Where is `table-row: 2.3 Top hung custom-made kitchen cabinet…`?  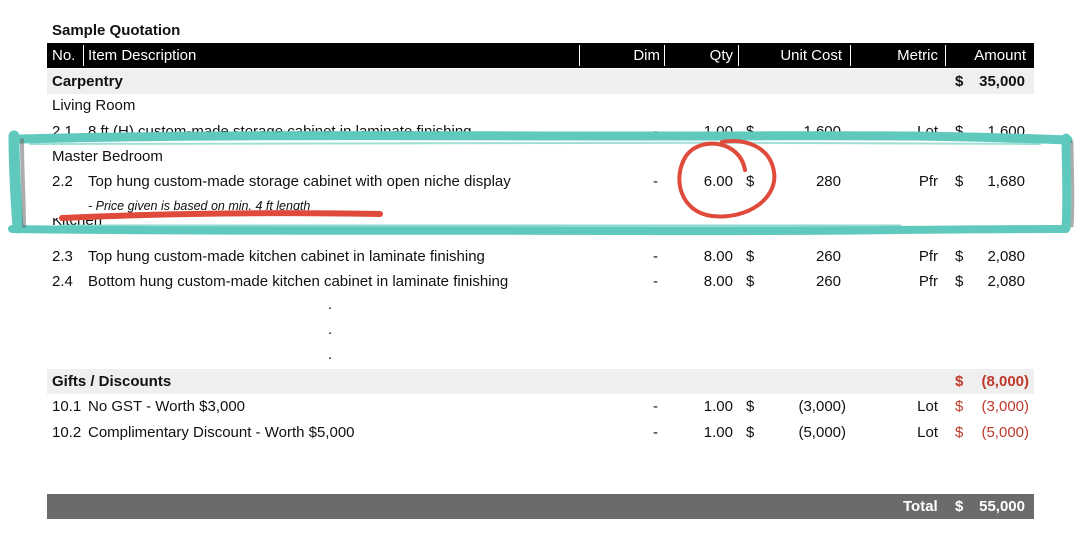 table-row: 2.3 Top hung custom-made kitchen cabinet… is located at coordinates (540, 256).